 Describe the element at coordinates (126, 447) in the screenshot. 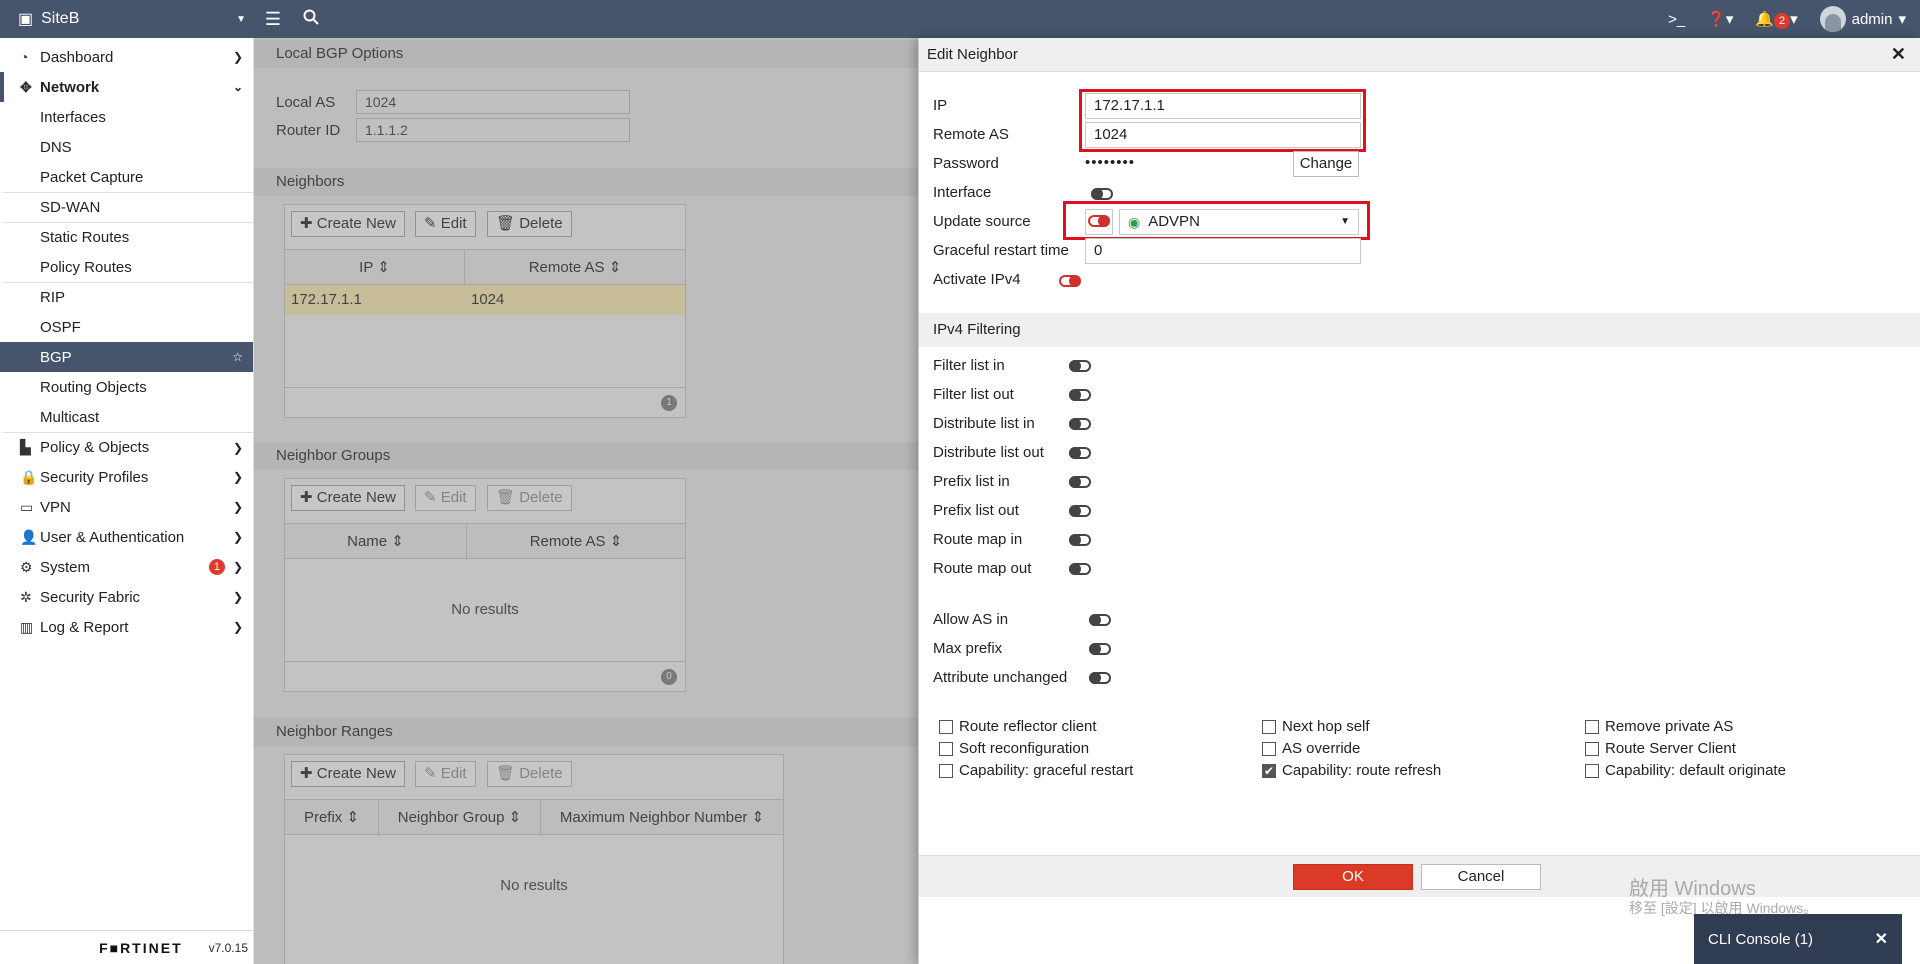

I see `sidebar-item-policy-objects: ▙ Policy & Objects ❯` at that location.